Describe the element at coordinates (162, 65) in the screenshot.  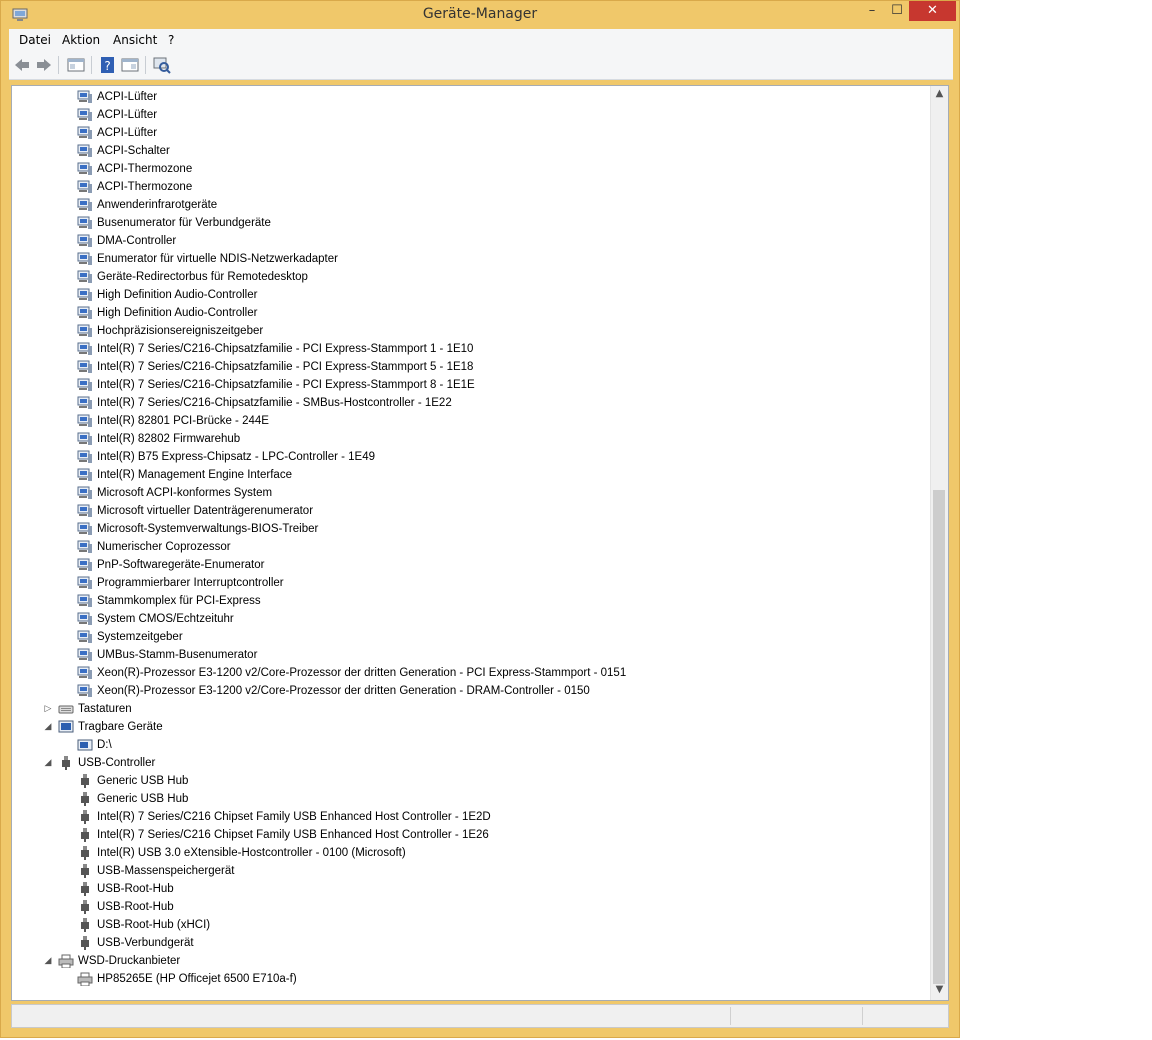
I see `scan-hardware-icon` at that location.